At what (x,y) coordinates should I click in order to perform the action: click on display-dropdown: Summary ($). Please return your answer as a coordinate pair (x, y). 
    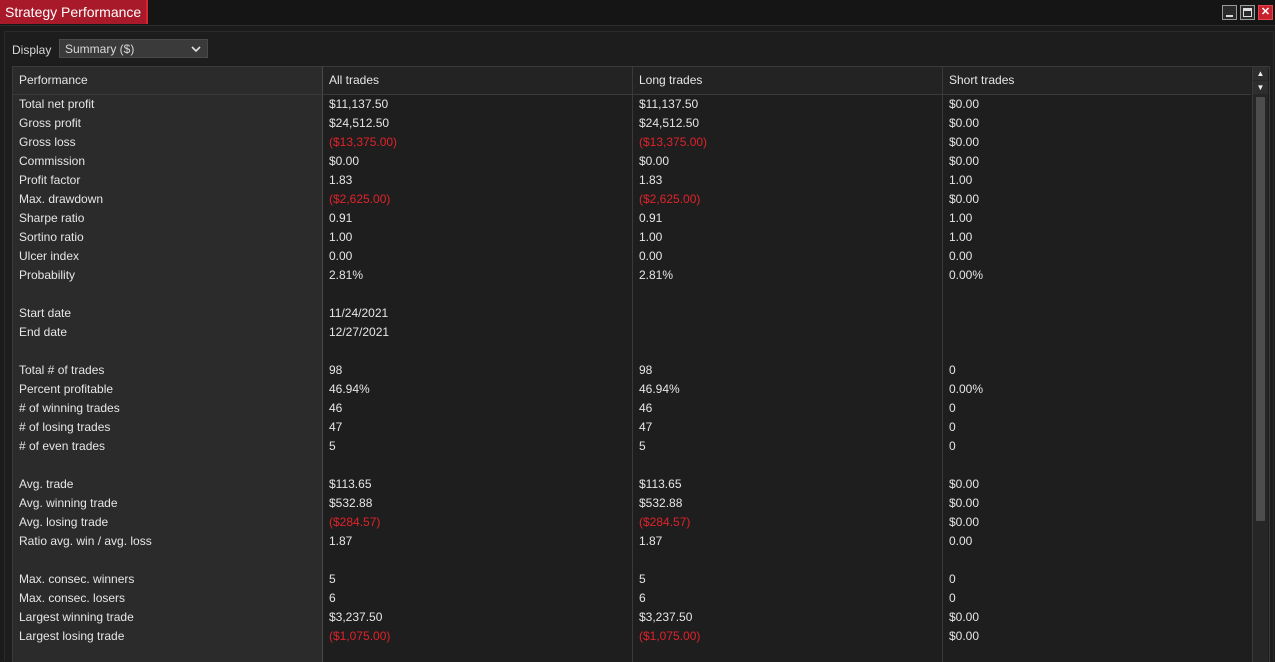
    Looking at the image, I should click on (133, 48).